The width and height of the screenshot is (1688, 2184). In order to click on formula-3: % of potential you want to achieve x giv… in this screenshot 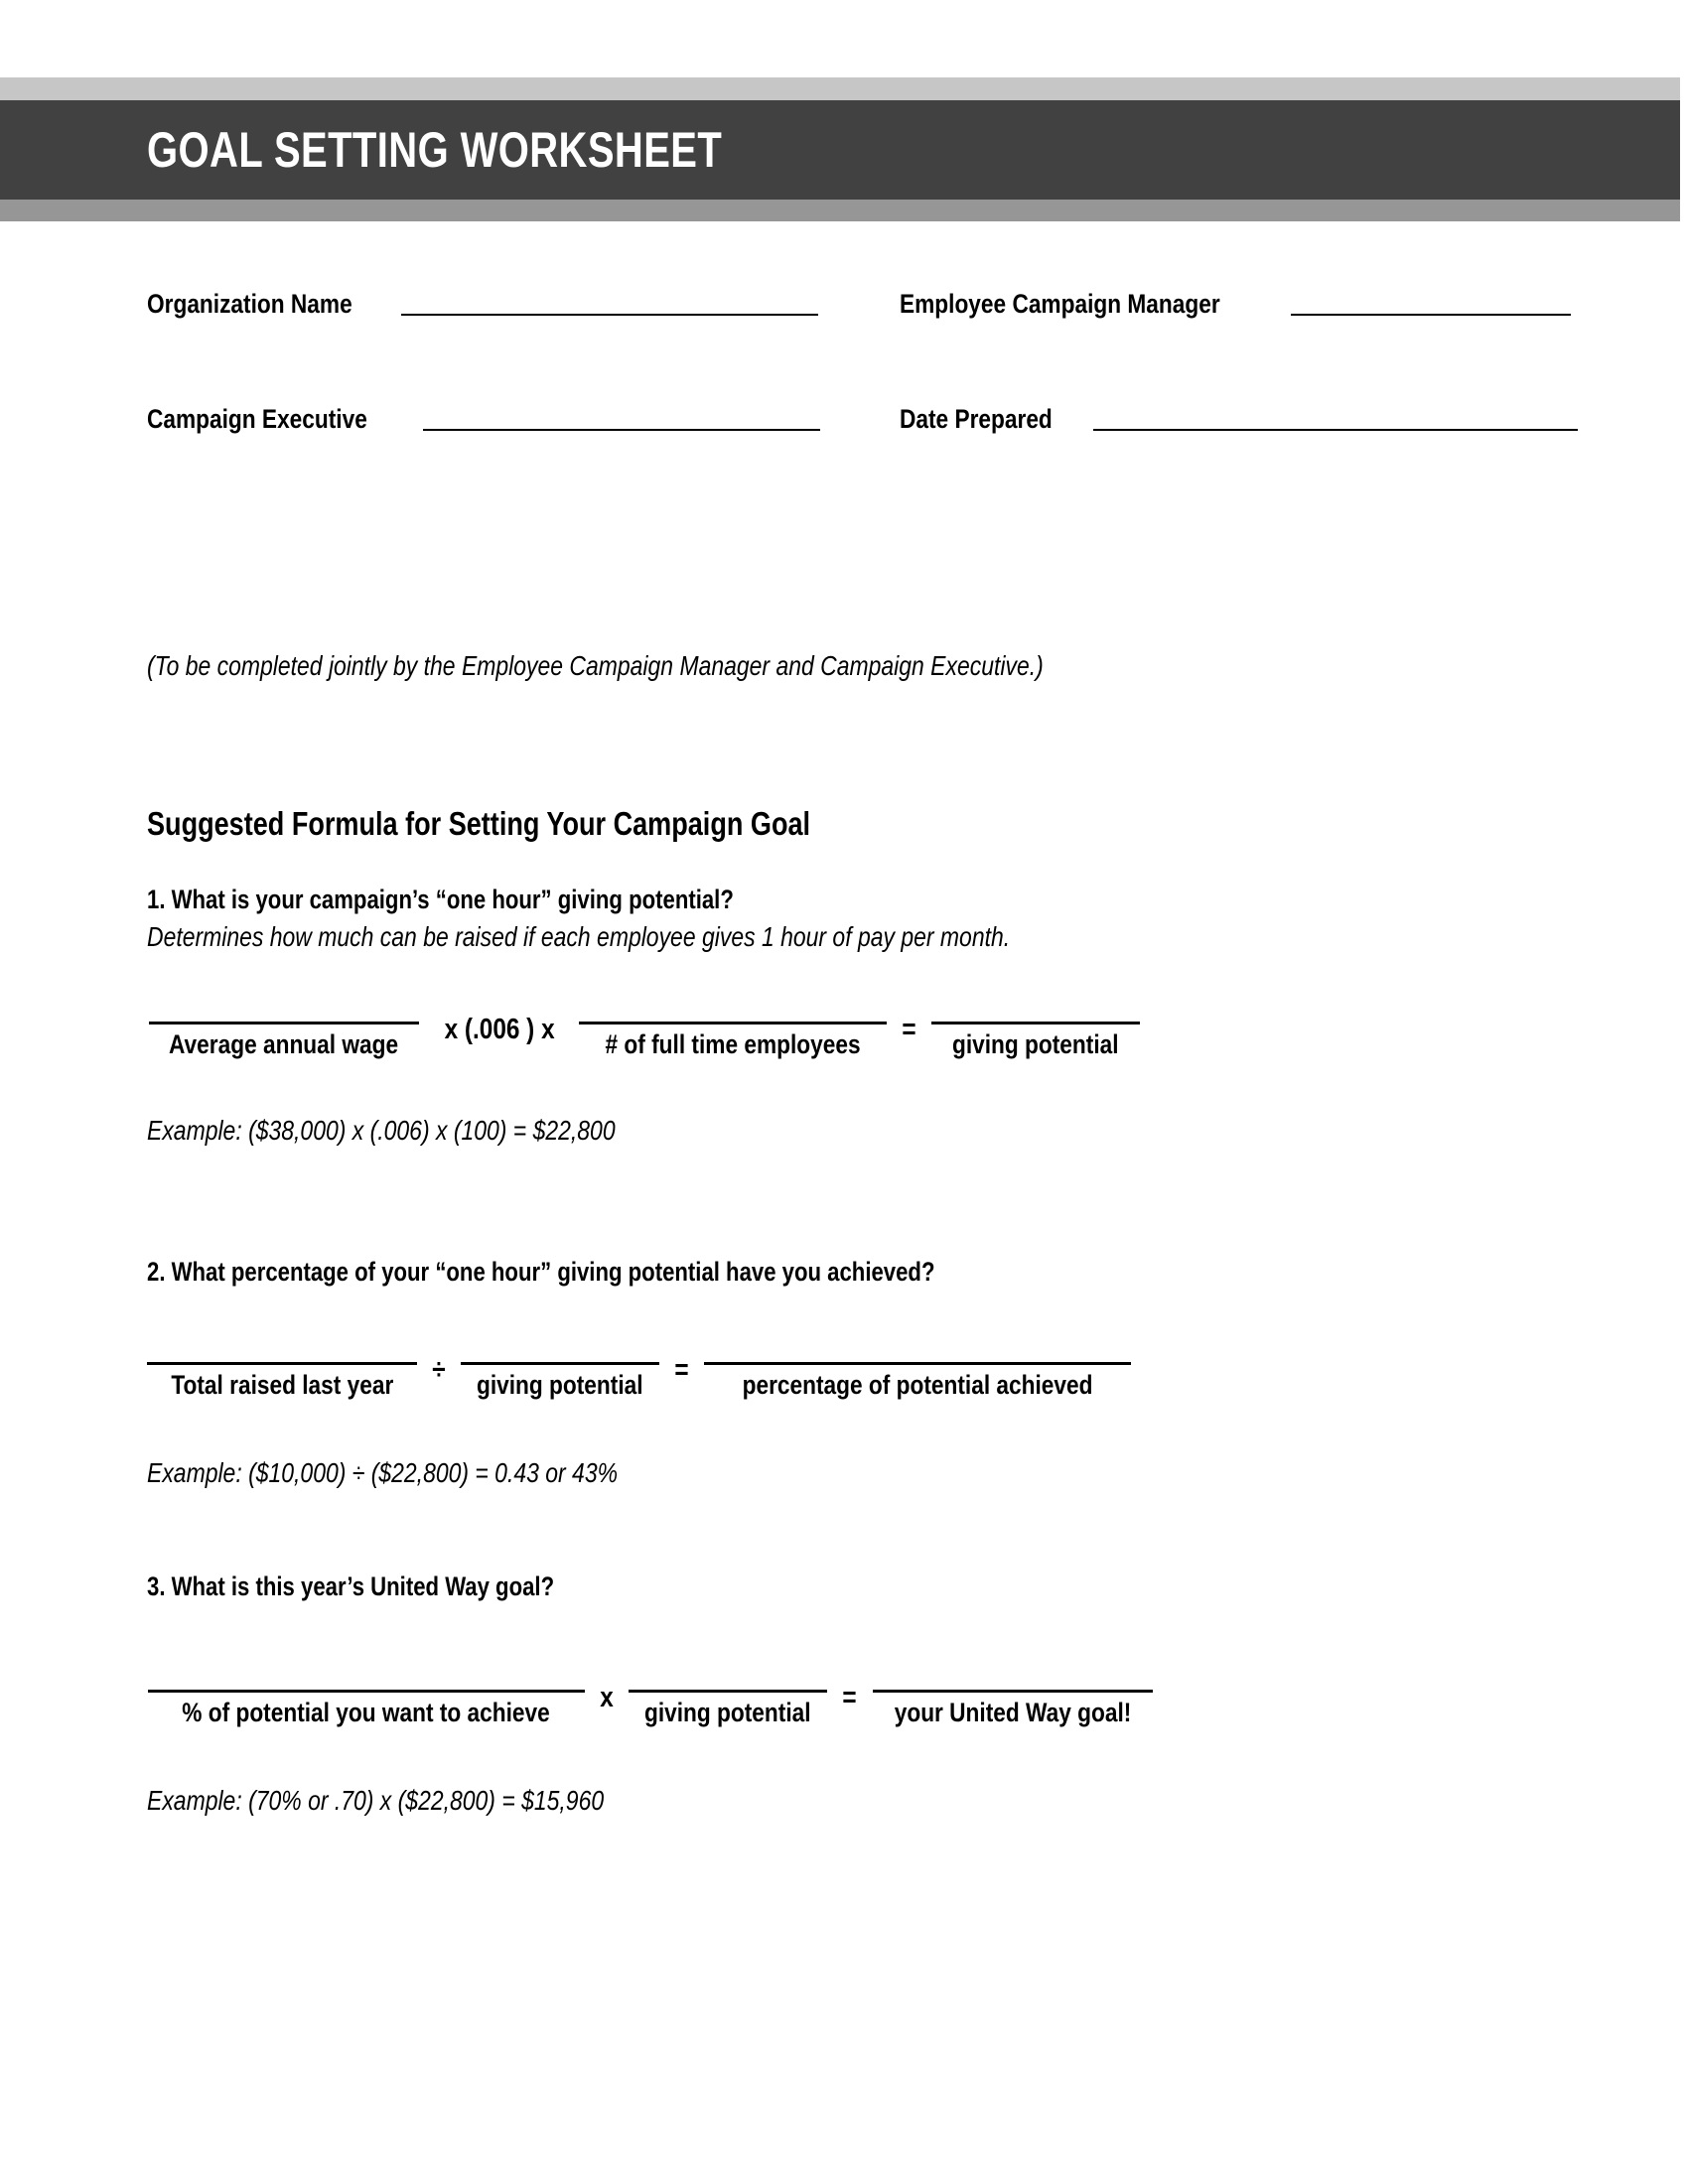, I will do `click(650, 1706)`.